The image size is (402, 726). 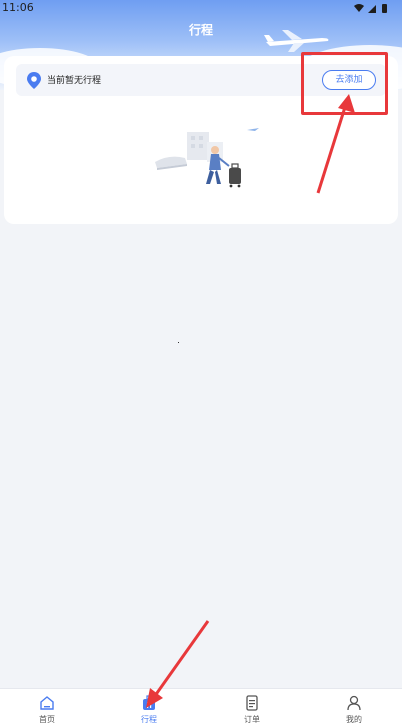 I want to click on annotation-highlight-box, so click(x=344, y=83).